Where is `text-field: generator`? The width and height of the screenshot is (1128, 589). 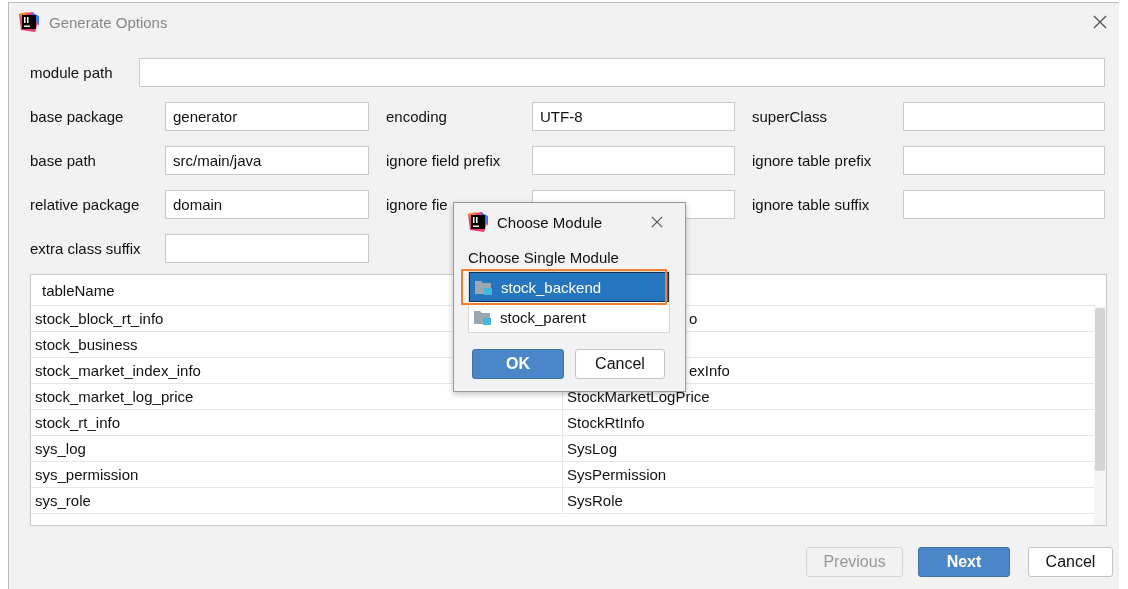
text-field: generator is located at coordinates (267, 116).